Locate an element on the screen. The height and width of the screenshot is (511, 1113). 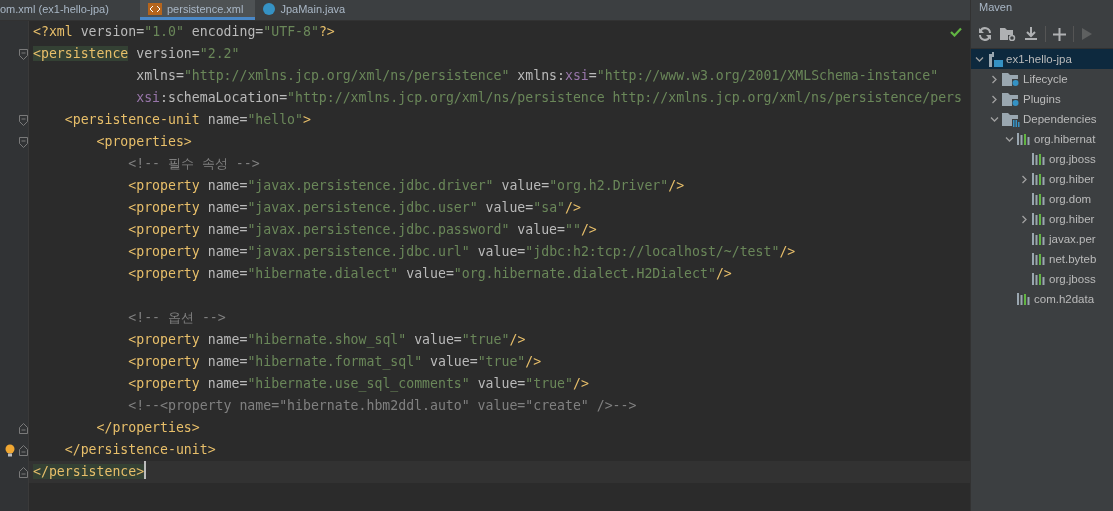
editor-tab: JpaMain.java is located at coordinates (306, 10).